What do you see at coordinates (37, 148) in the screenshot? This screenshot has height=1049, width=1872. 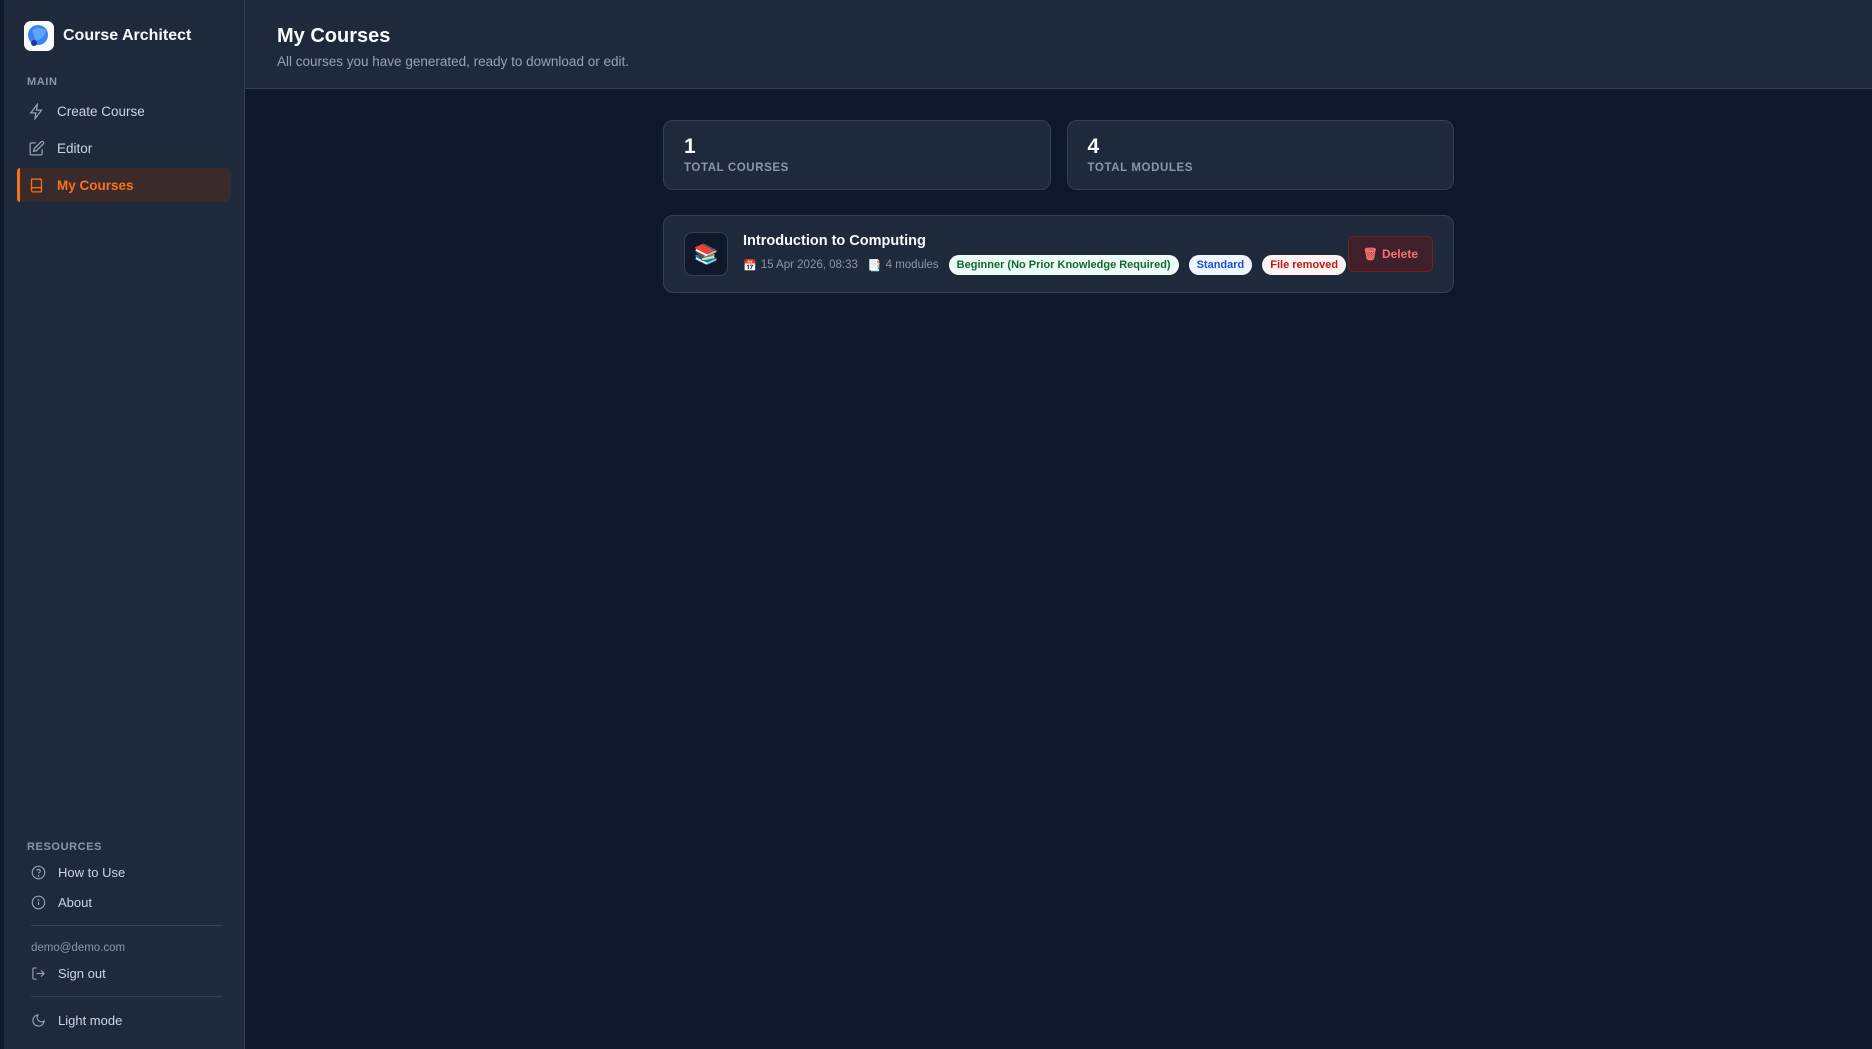 I see `edit-icon` at bounding box center [37, 148].